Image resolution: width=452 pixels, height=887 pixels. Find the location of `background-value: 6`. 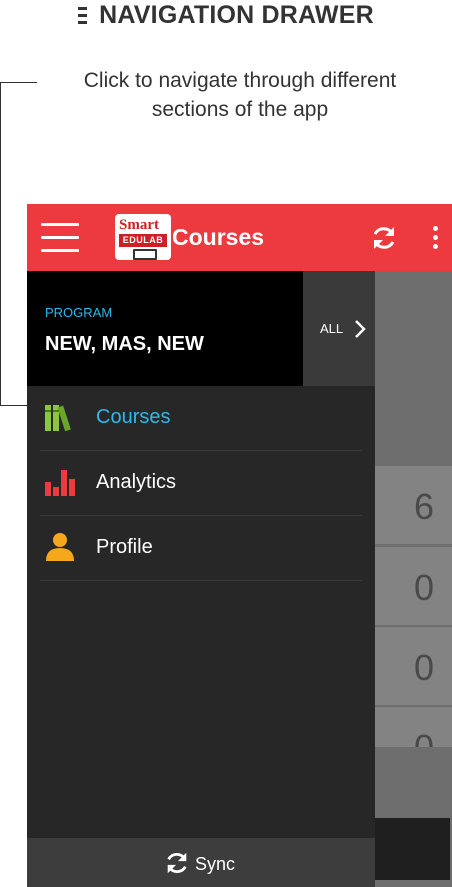

background-value: 6 is located at coordinates (423, 506).